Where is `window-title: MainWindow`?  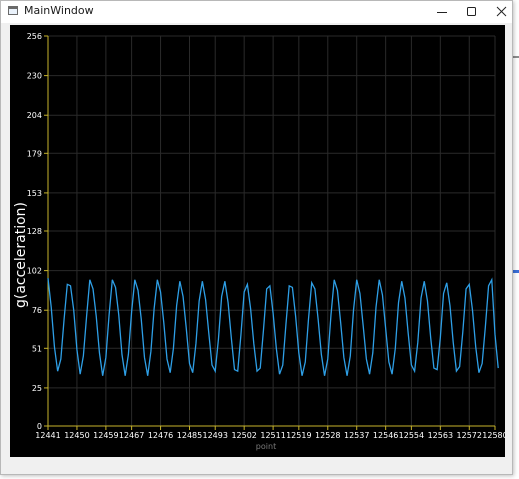
window-title: MainWindow is located at coordinates (59, 10).